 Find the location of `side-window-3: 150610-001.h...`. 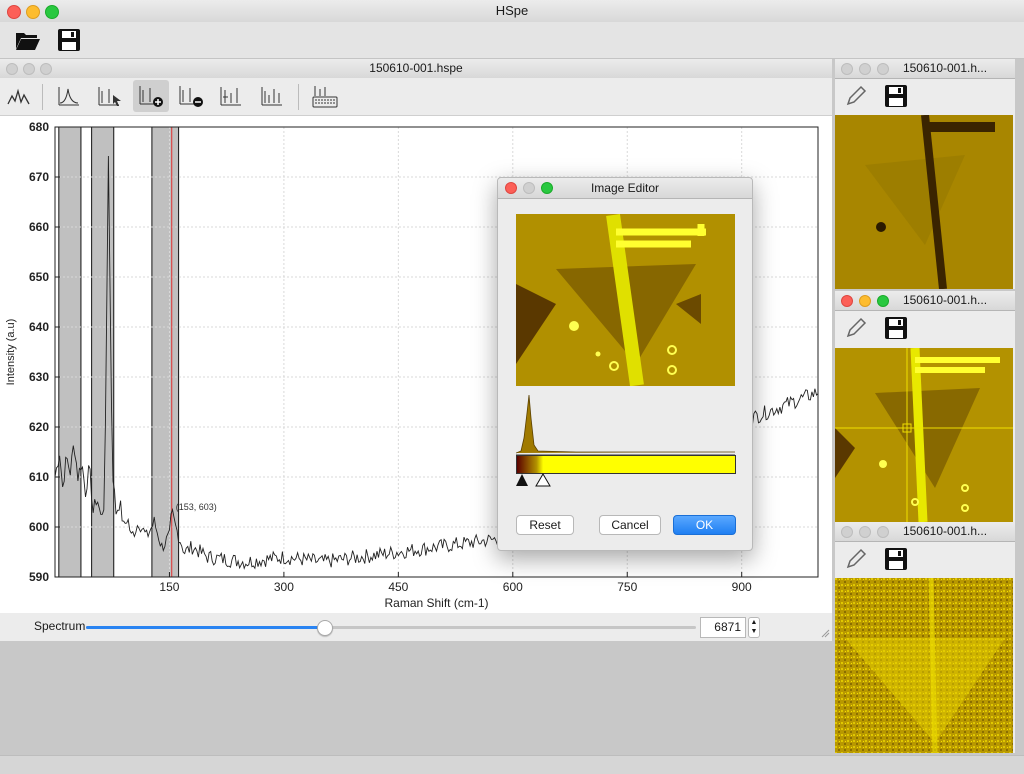

side-window-3: 150610-001.h... is located at coordinates (925, 637).